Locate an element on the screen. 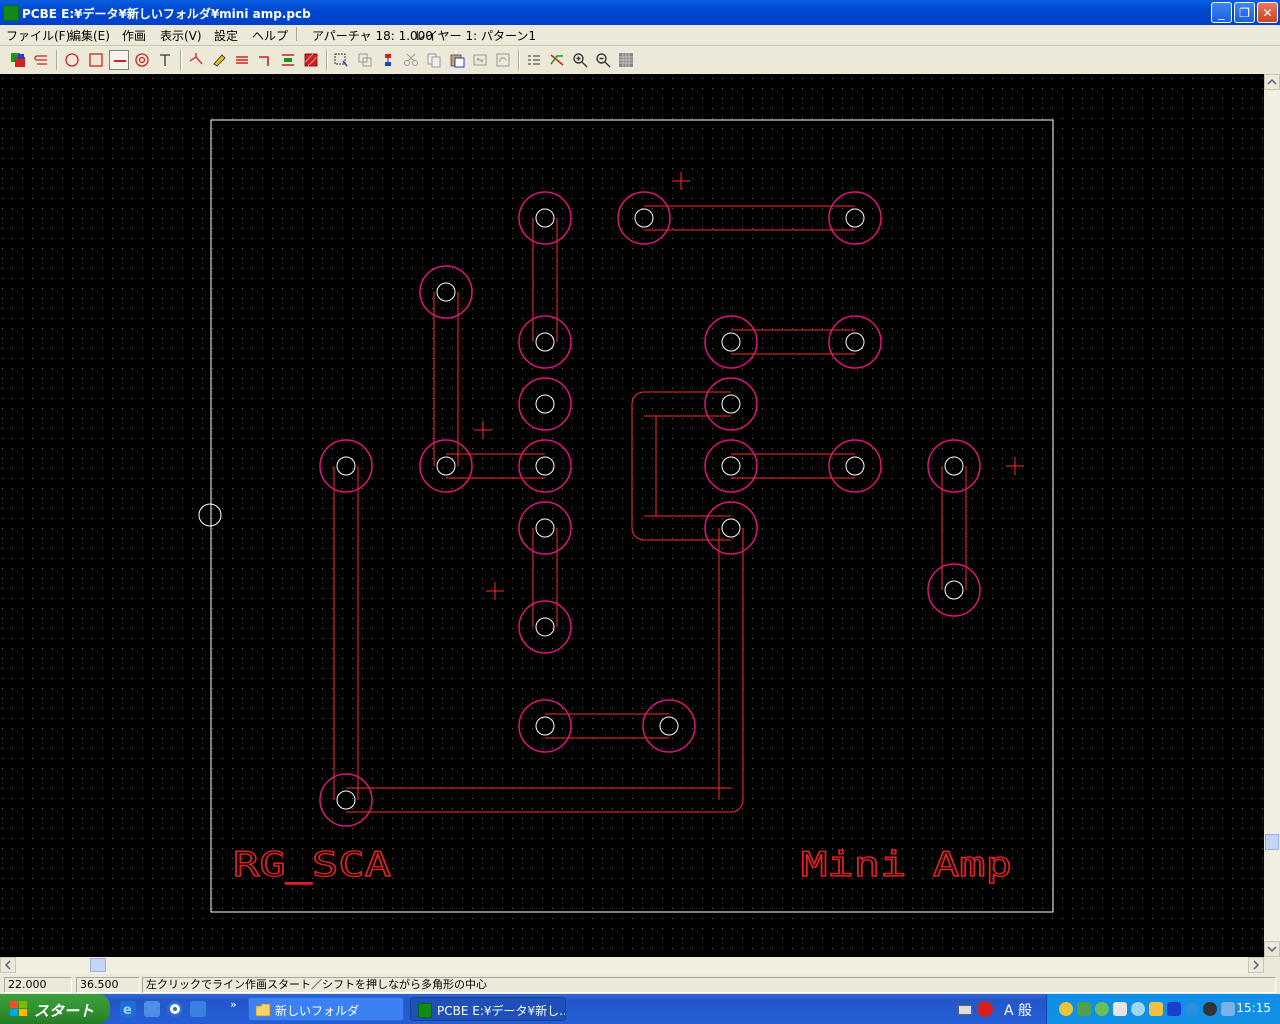  cut-icon is located at coordinates (411, 60).